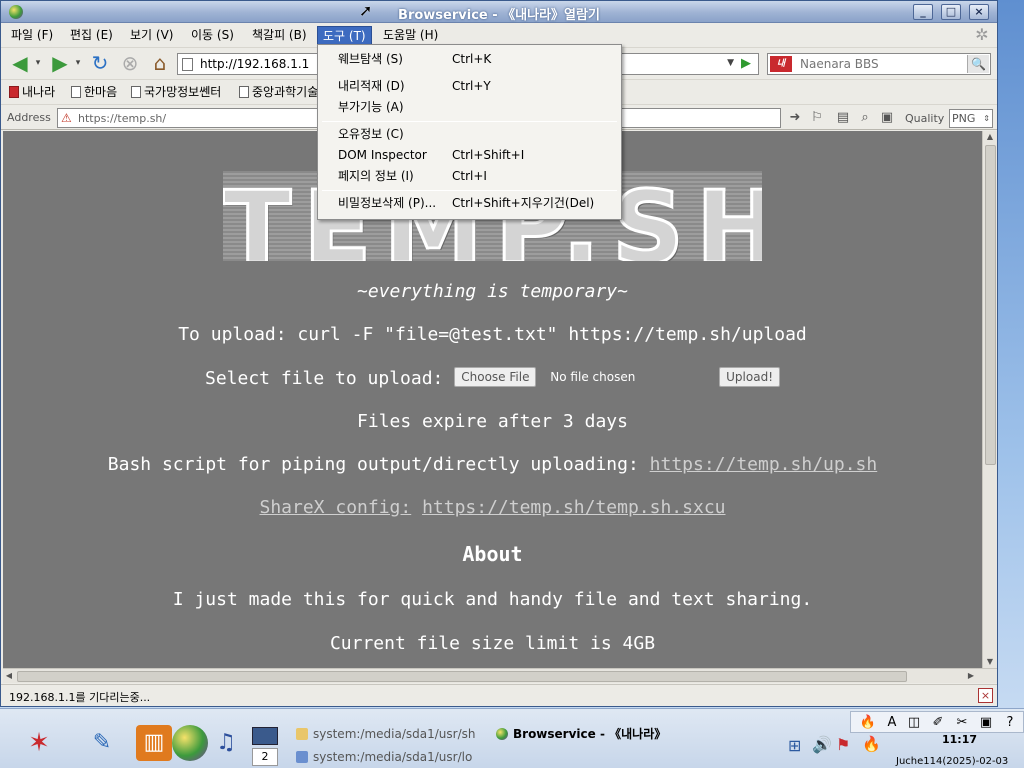 The height and width of the screenshot is (768, 1024). Describe the element at coordinates (1010, 723) in the screenshot. I see `help-icon: ?` at that location.